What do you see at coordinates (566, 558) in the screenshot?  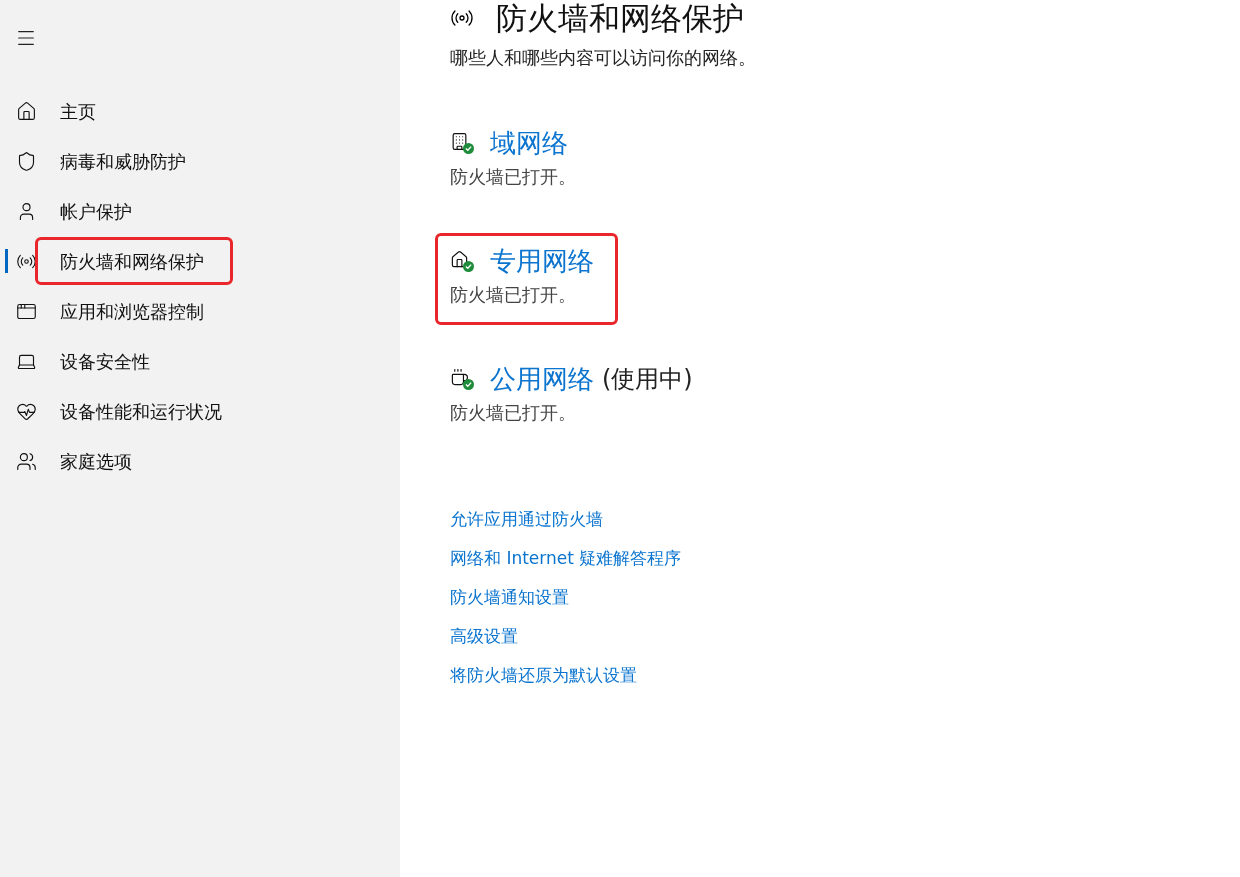 I see `settings-link: 网络和 Internet 疑难解答程序` at bounding box center [566, 558].